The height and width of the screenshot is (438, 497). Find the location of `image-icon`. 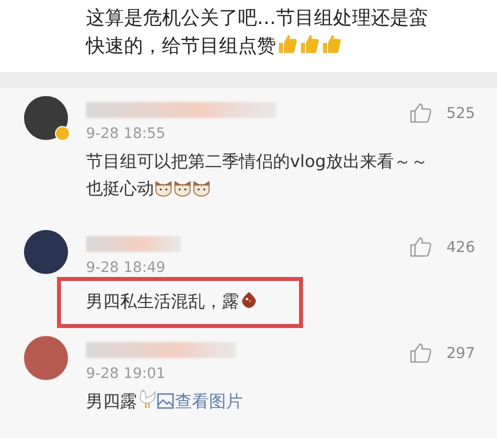

image-icon is located at coordinates (165, 401).